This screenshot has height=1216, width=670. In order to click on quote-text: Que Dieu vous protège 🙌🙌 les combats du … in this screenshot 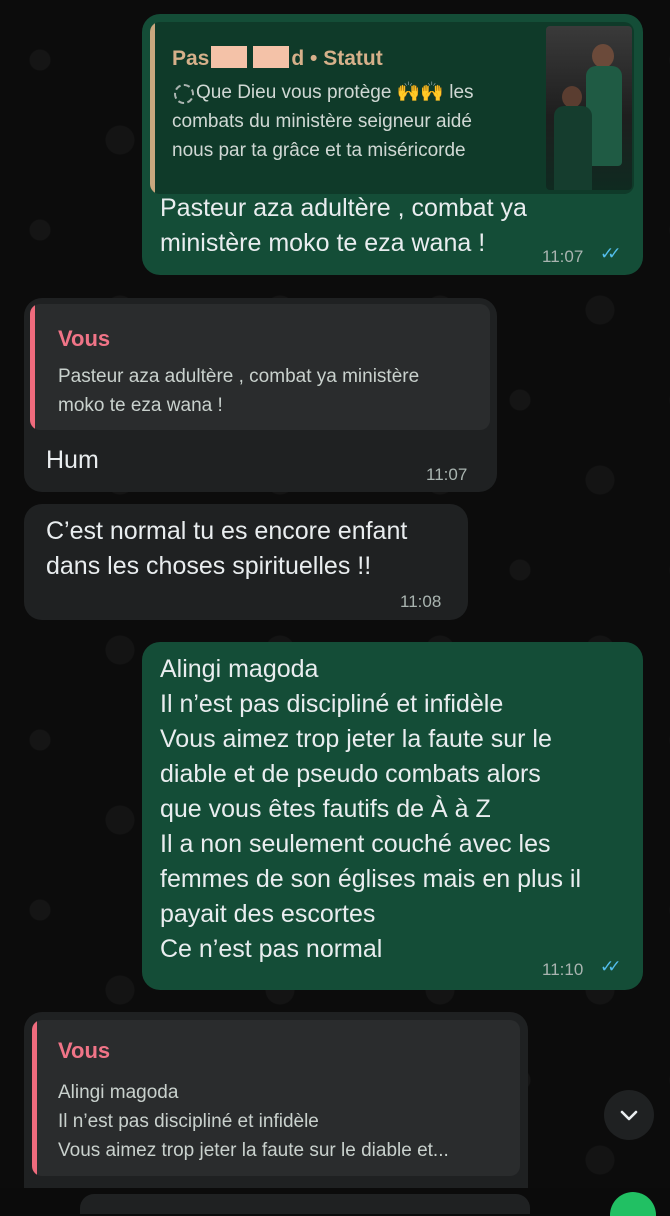, I will do `click(323, 121)`.